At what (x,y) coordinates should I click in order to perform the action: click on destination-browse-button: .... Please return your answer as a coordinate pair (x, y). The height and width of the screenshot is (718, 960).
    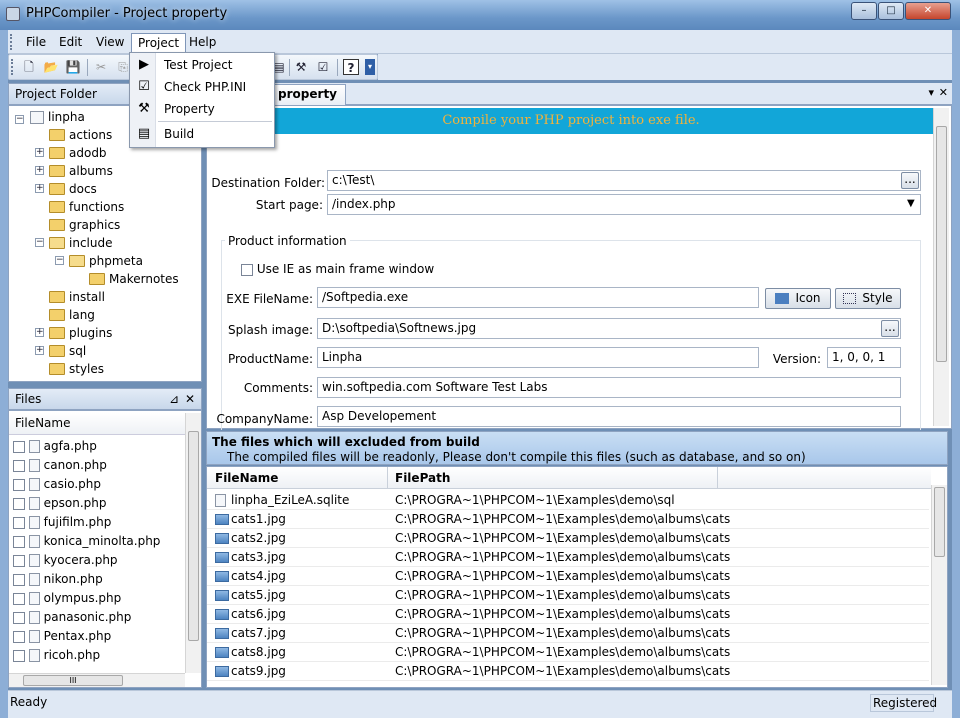
    Looking at the image, I should click on (910, 180).